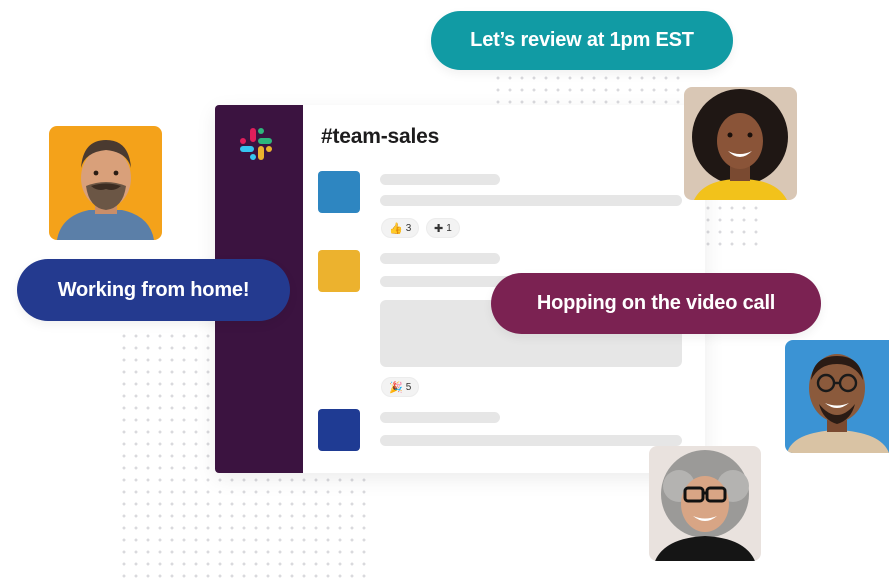 The width and height of the screenshot is (889, 586). What do you see at coordinates (396, 228) in the screenshot?
I see `thumbs-up-icon: 👍` at bounding box center [396, 228].